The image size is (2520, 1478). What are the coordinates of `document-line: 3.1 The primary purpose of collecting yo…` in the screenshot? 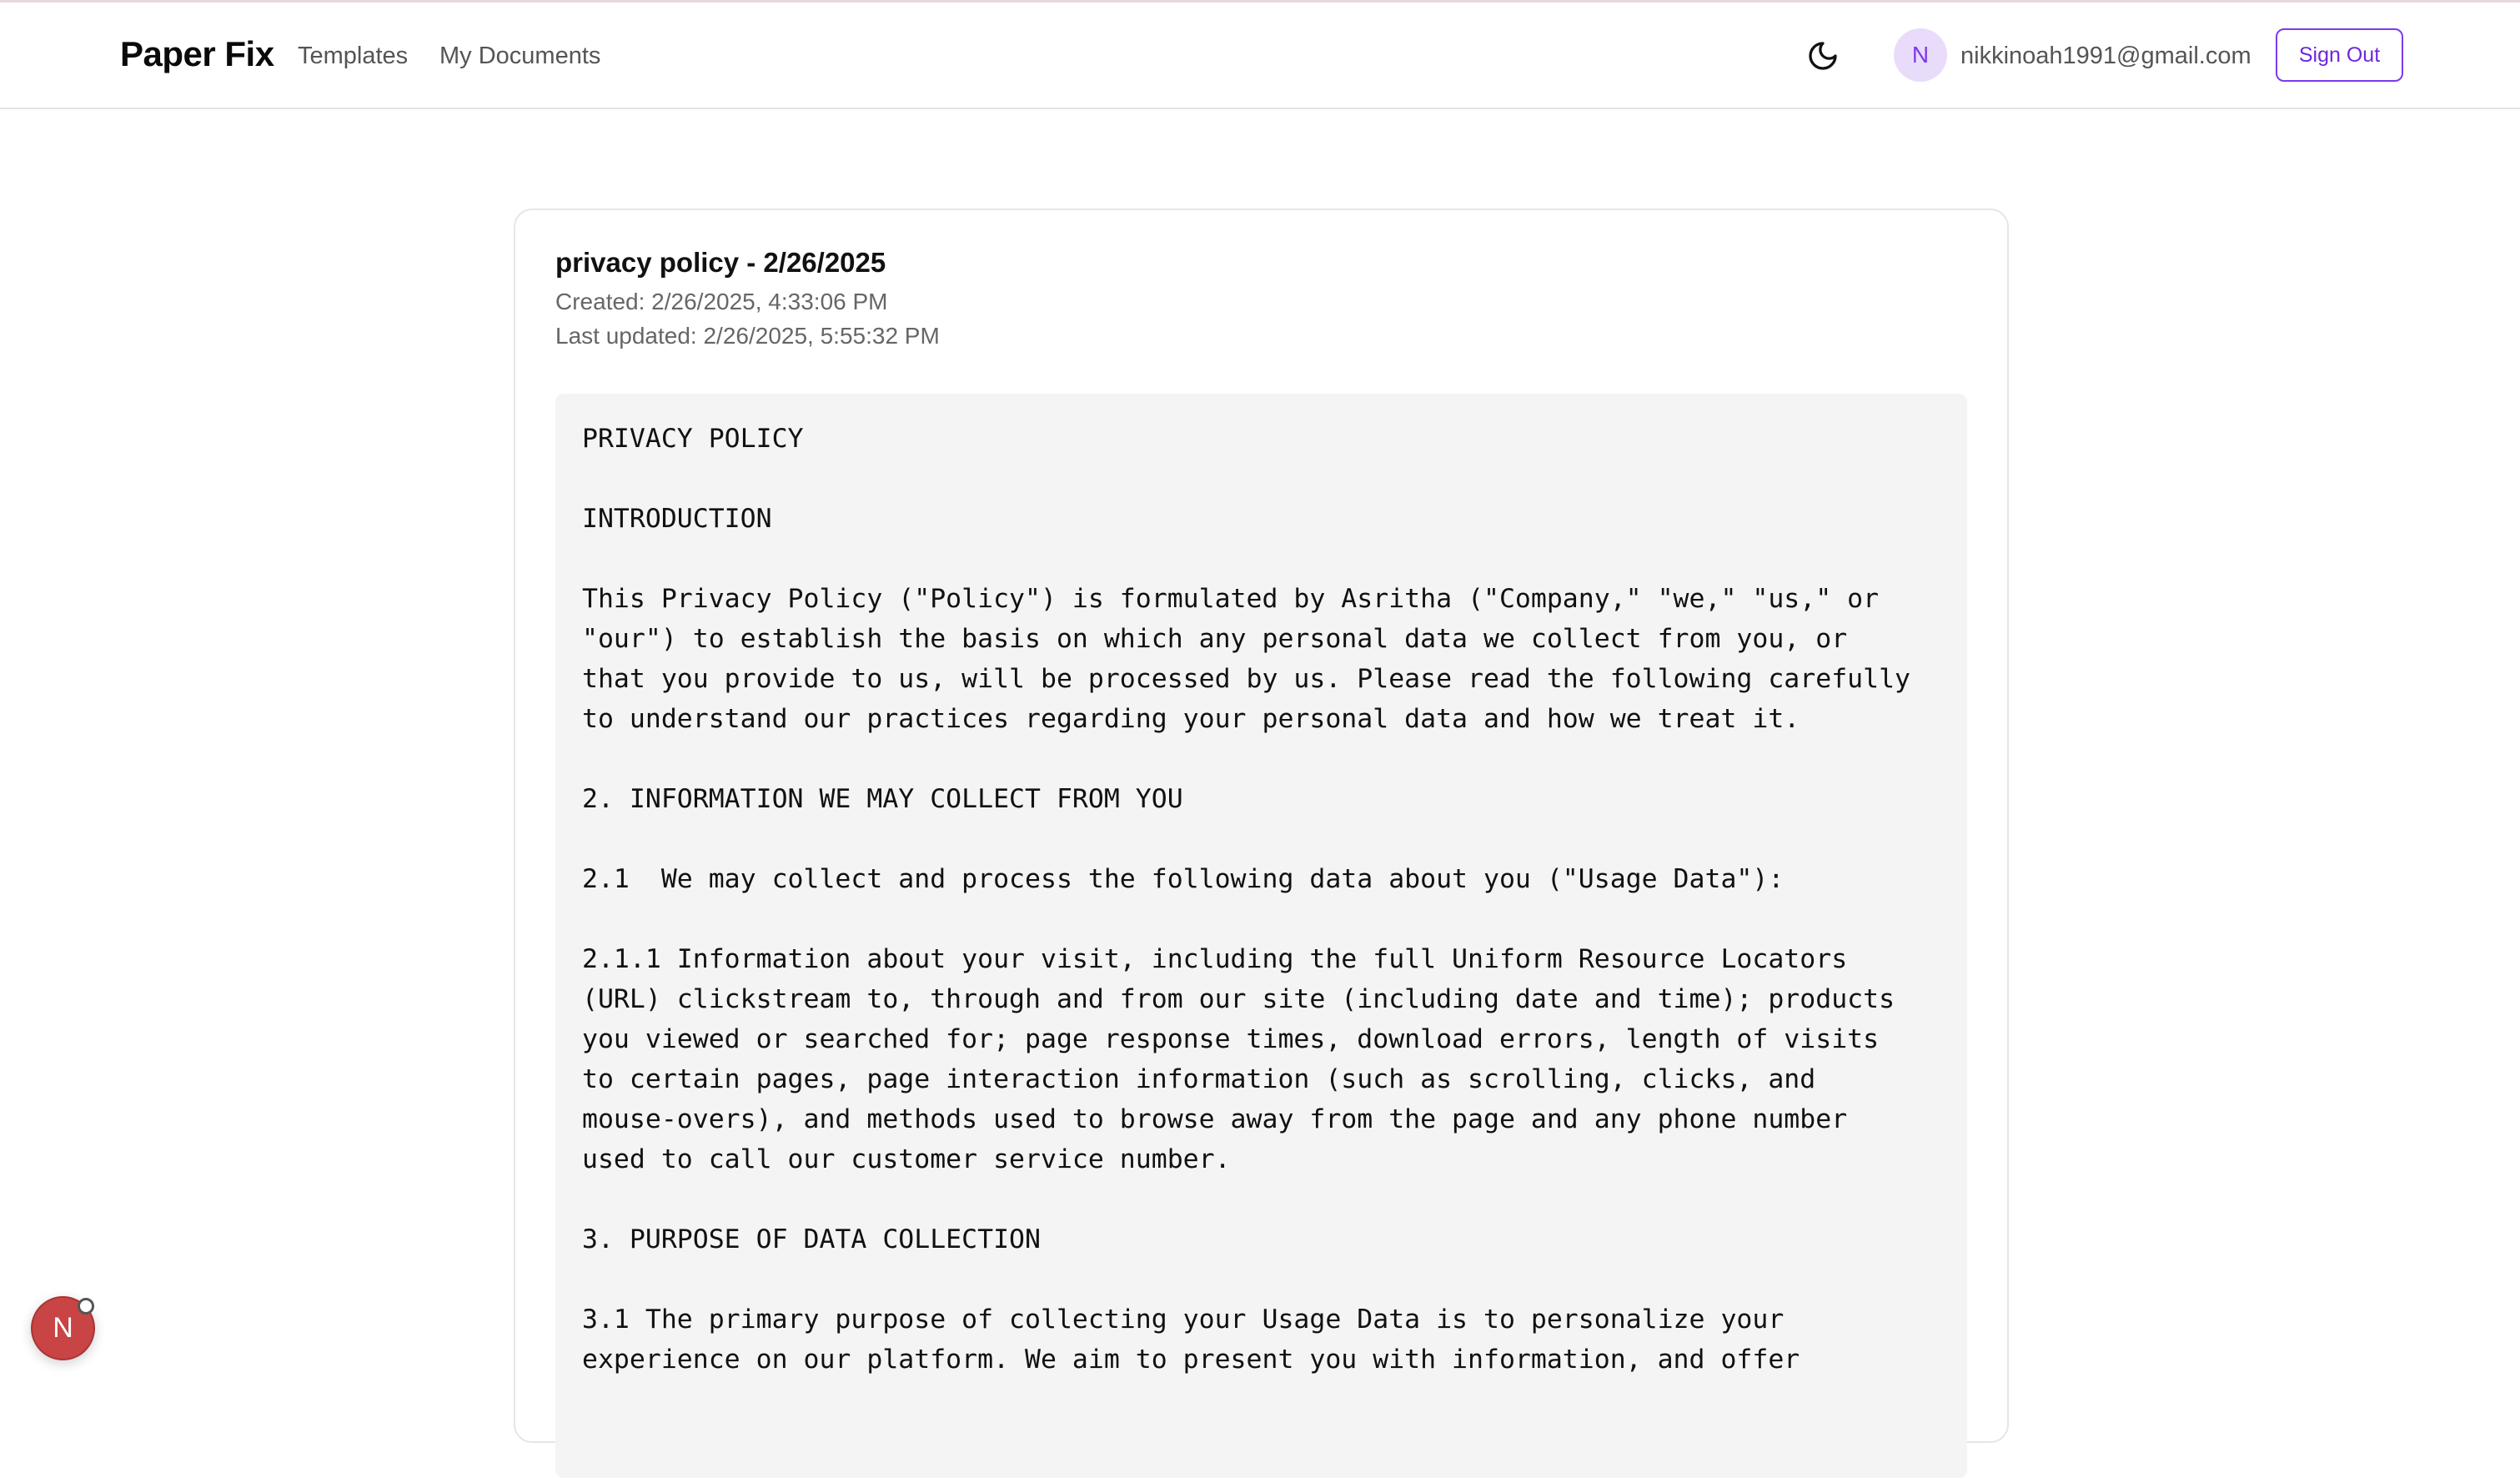 It's located at (1183, 1320).